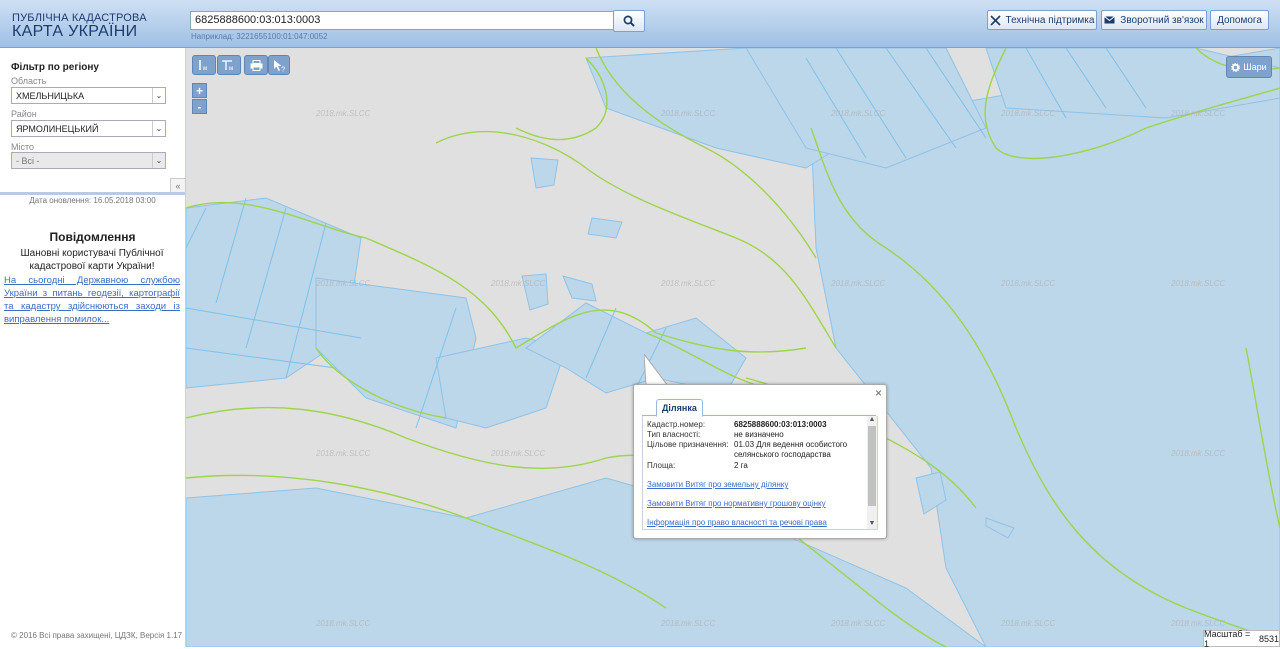  What do you see at coordinates (872, 466) in the screenshot?
I see `scrollbar-thumb` at bounding box center [872, 466].